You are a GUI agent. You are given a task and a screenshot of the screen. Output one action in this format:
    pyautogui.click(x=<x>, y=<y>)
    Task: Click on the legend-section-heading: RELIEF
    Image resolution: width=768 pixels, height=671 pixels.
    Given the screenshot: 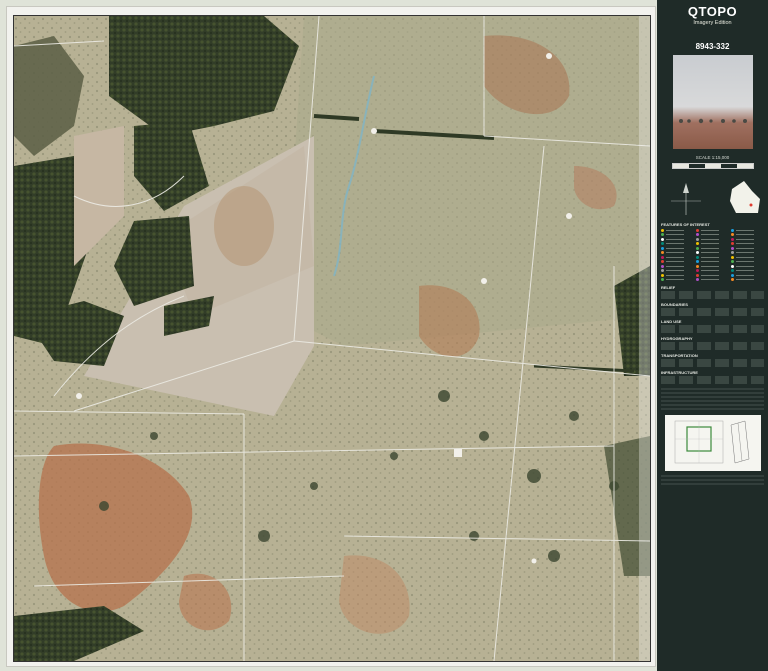 What is the action you would take?
    pyautogui.click(x=668, y=287)
    